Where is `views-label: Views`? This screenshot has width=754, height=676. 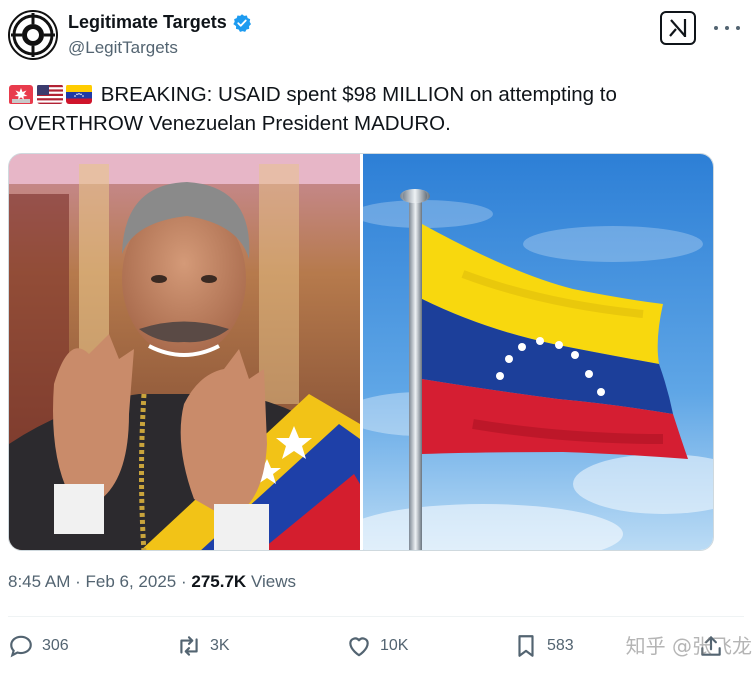 views-label: Views is located at coordinates (273, 581).